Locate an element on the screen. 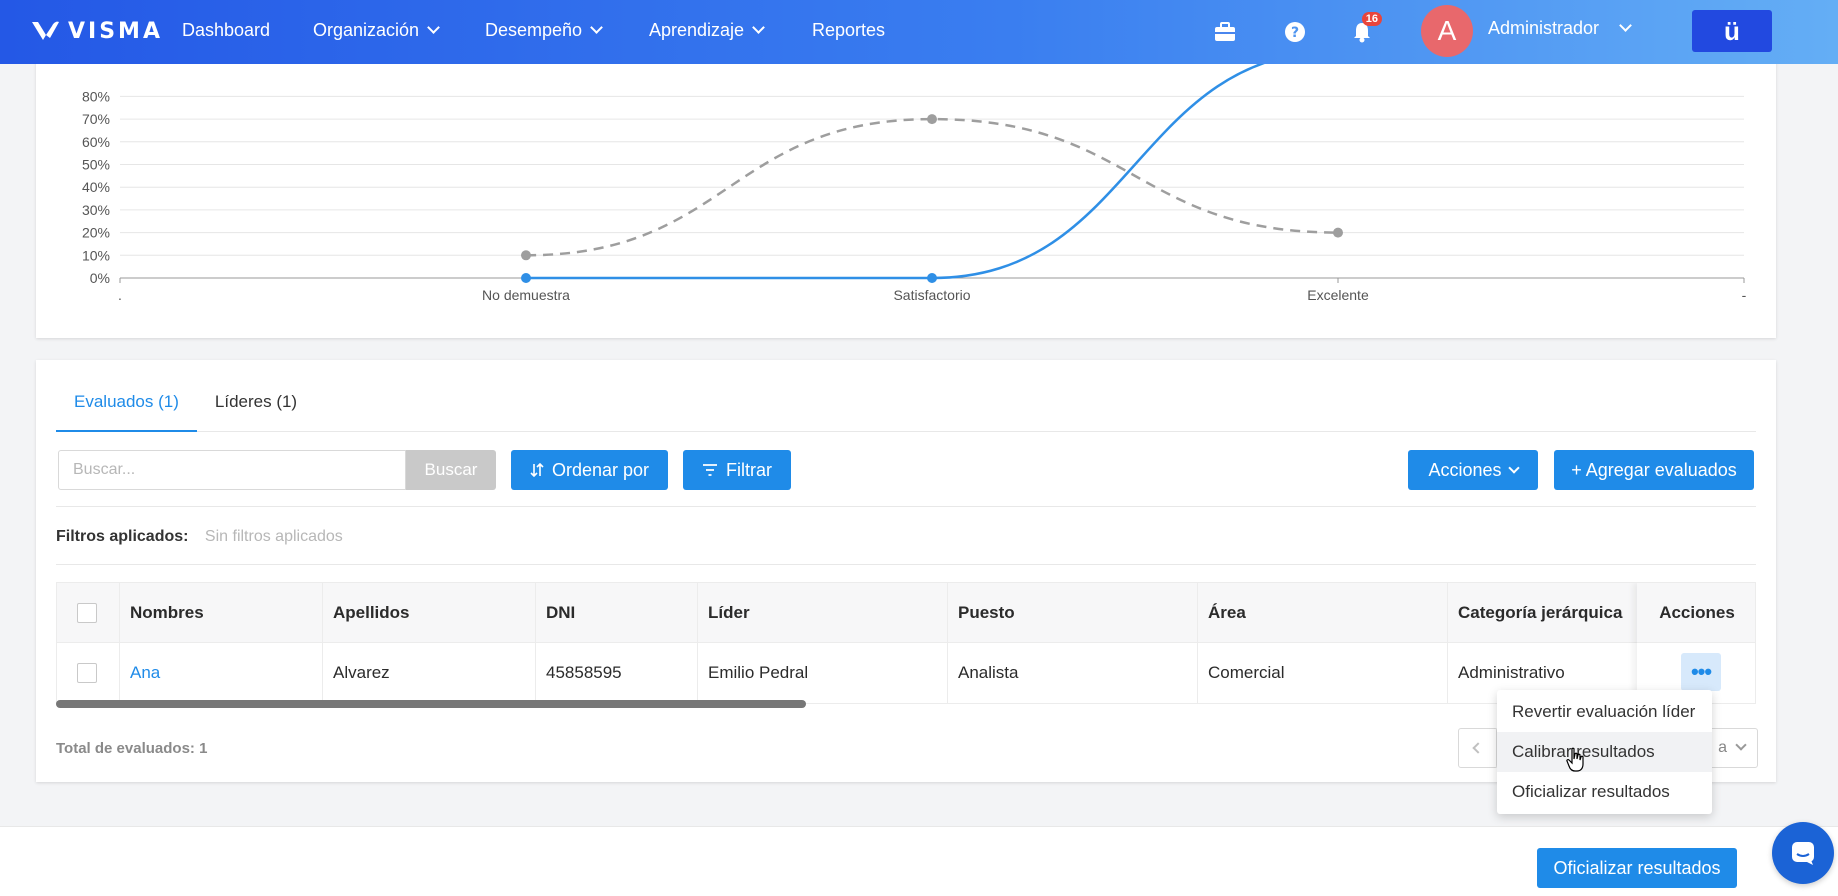 The height and width of the screenshot is (896, 1838). notifications-bell-icon: 16 is located at coordinates (1365, 29).